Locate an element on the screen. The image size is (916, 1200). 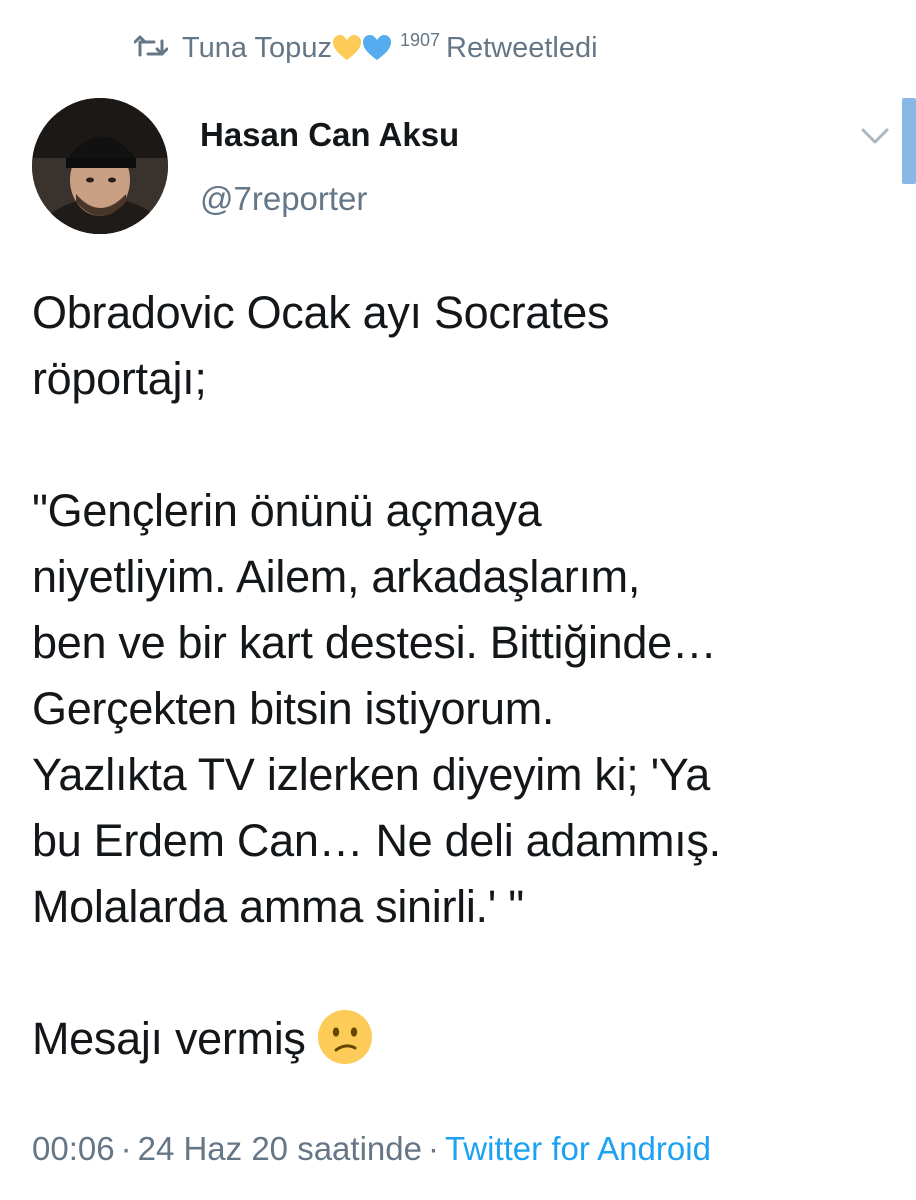
avatar is located at coordinates (100, 166).